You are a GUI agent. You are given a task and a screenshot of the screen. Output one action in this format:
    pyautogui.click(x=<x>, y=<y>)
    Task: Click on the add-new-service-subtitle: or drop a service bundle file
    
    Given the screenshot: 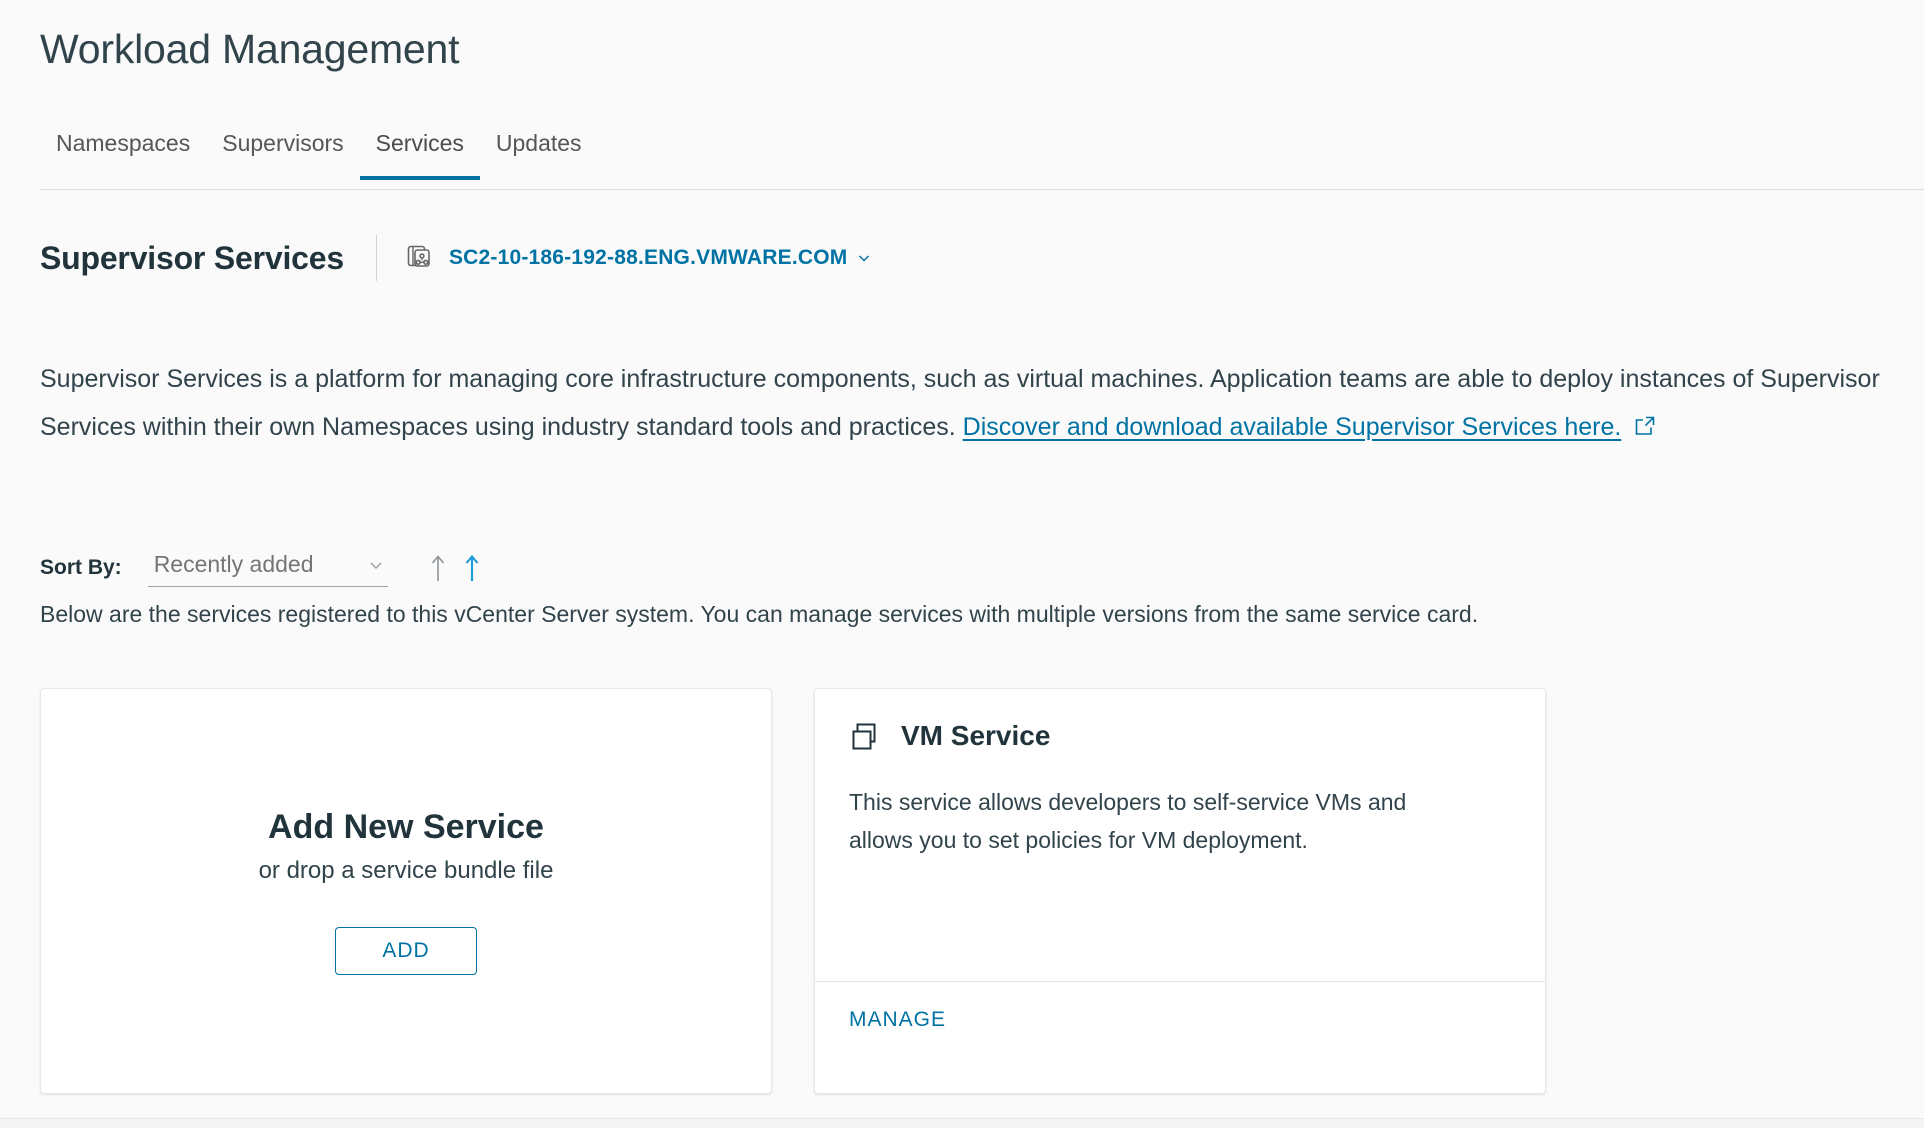 What is the action you would take?
    pyautogui.click(x=406, y=870)
    